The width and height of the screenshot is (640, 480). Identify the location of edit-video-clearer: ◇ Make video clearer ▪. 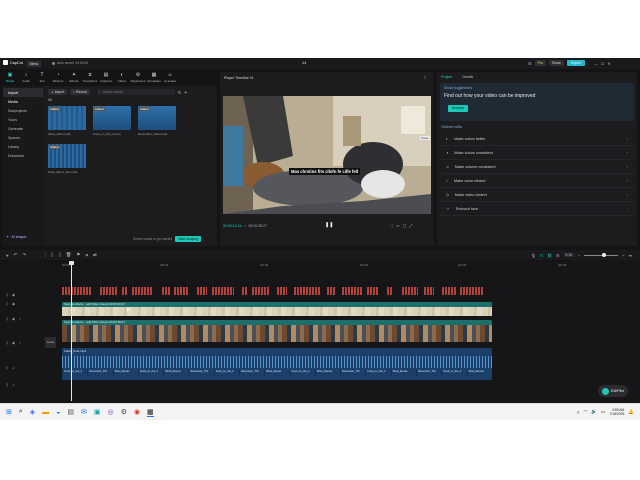
(537, 195).